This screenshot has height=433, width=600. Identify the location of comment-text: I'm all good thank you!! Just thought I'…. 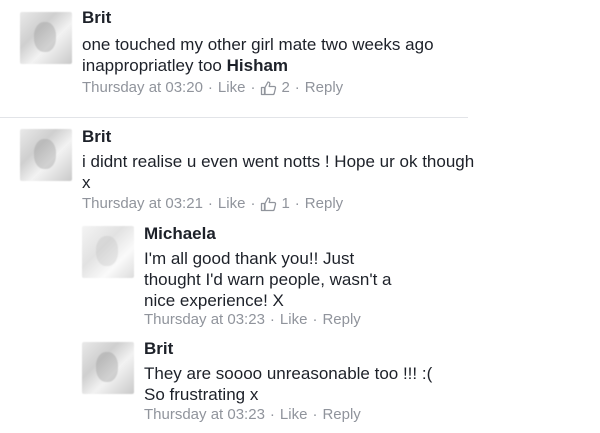
(268, 279).